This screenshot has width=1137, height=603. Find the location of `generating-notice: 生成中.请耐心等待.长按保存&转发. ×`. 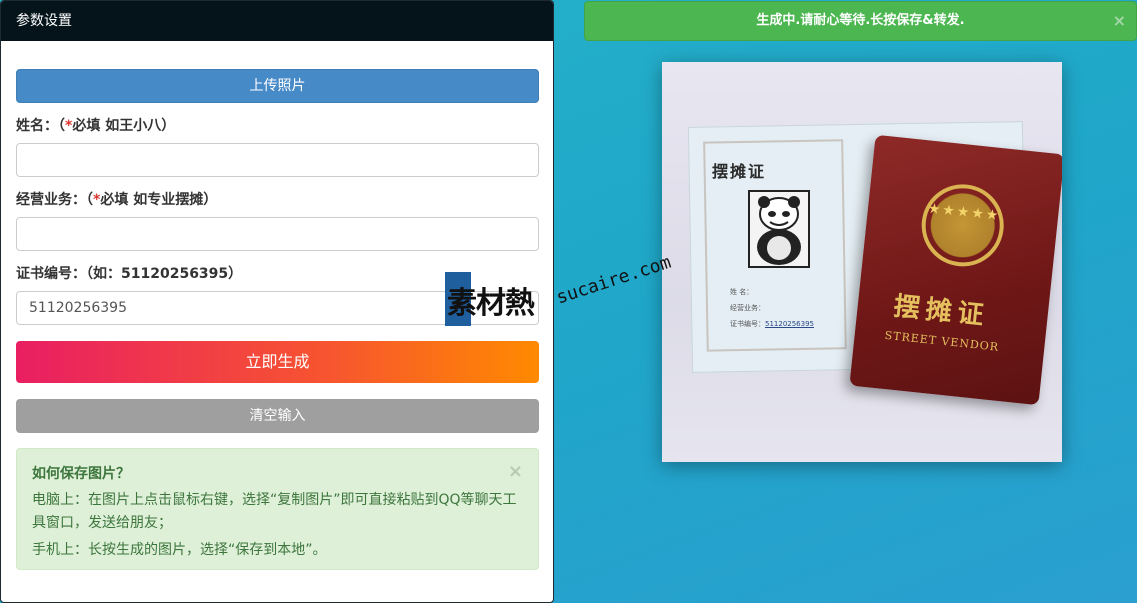

generating-notice: 生成中.请耐心等待.长按保存&转发. × is located at coordinates (860, 21).